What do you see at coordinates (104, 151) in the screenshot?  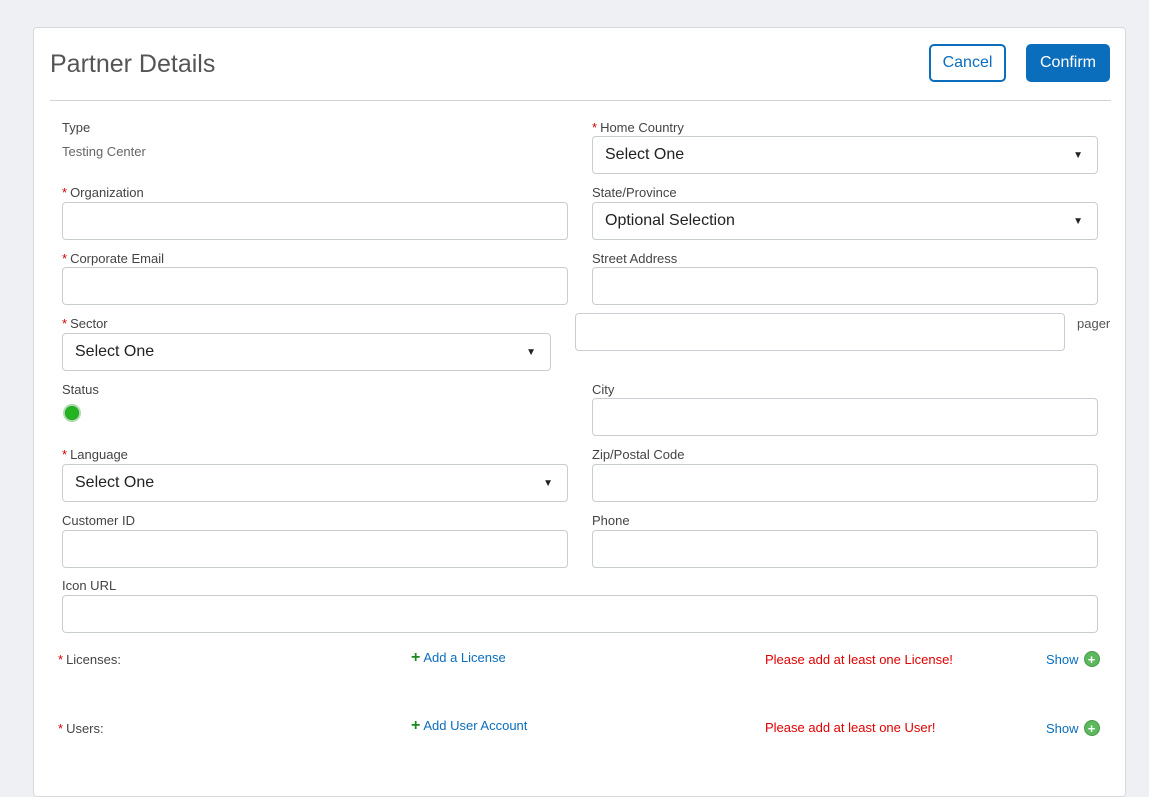 I see `type-value: Testing Center` at bounding box center [104, 151].